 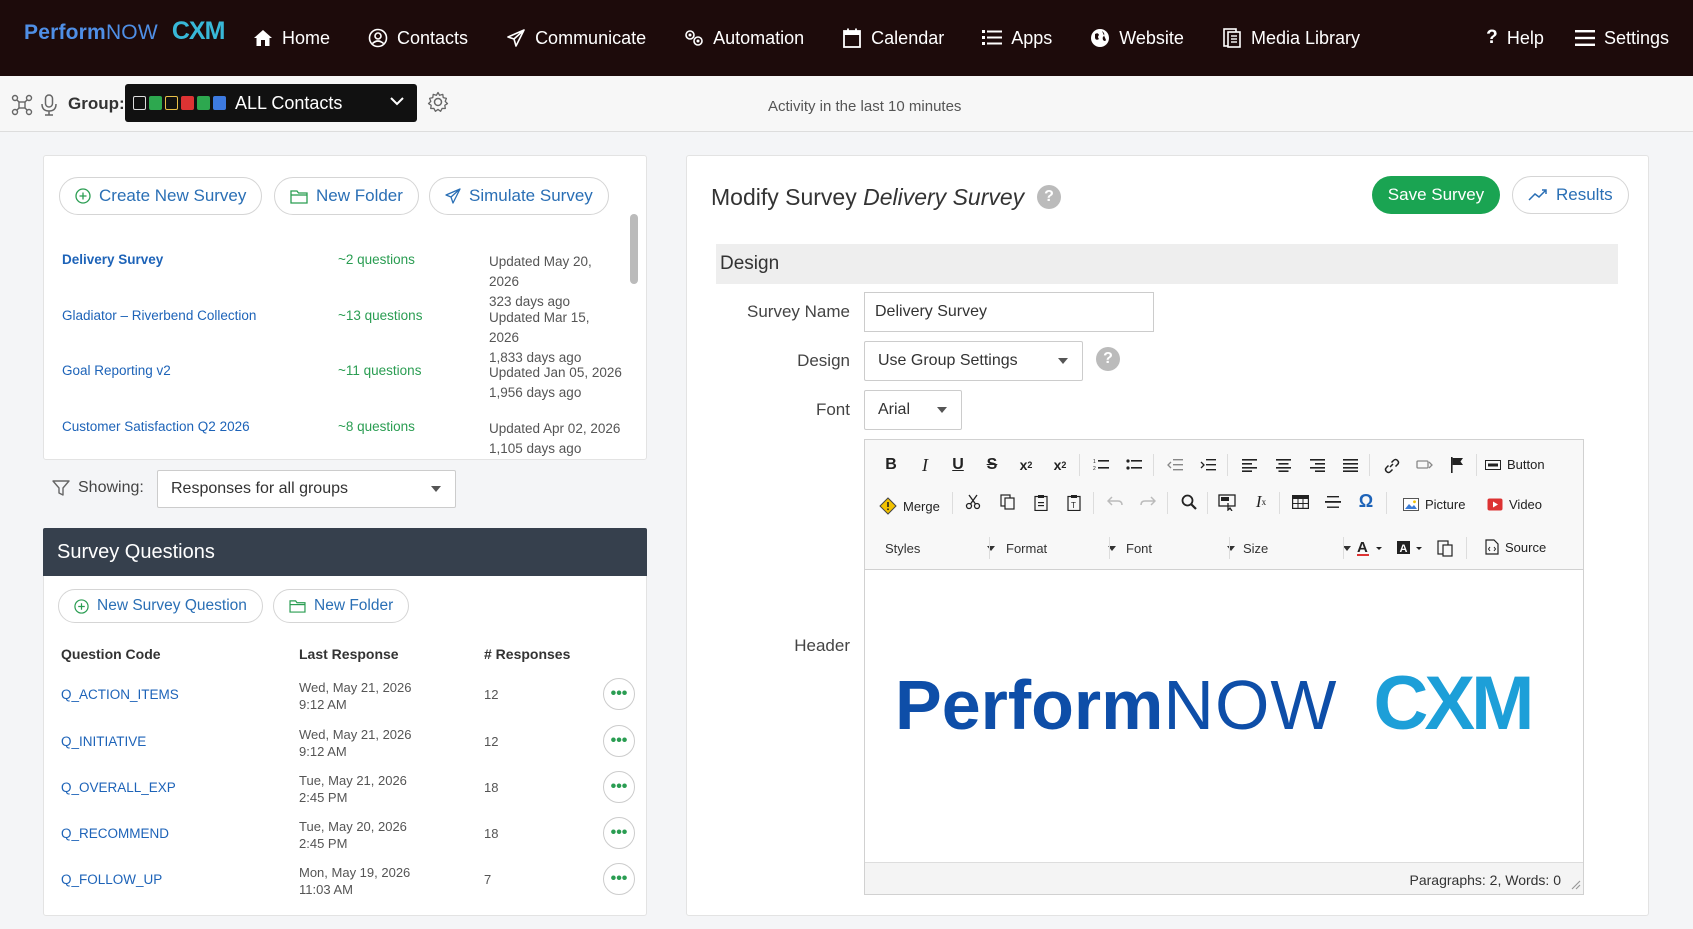 What do you see at coordinates (1424, 465) in the screenshot?
I see `unlink-icon` at bounding box center [1424, 465].